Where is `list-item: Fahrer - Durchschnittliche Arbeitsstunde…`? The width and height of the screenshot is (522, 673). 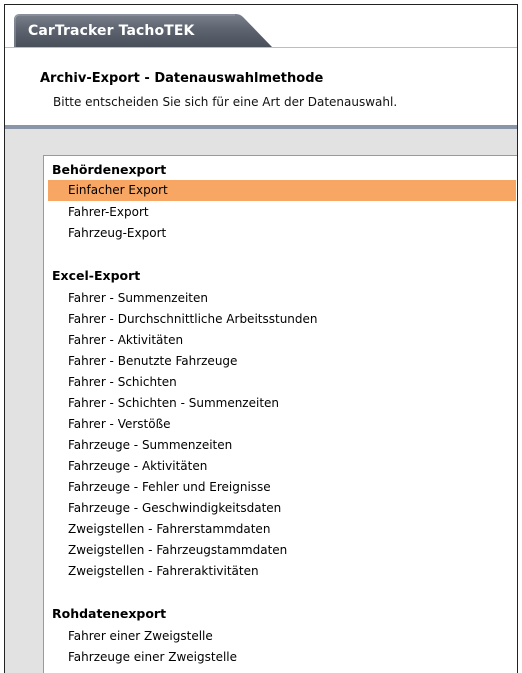
list-item: Fahrer - Durchschnittliche Arbeitsstunde… is located at coordinates (282, 319).